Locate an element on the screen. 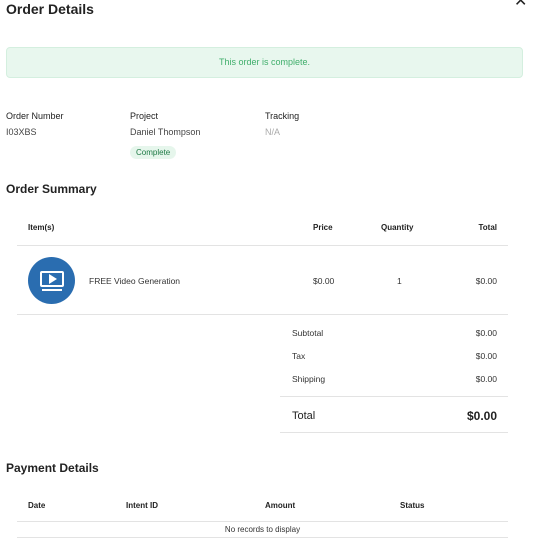  page-title: Order Details is located at coordinates (50, 9).